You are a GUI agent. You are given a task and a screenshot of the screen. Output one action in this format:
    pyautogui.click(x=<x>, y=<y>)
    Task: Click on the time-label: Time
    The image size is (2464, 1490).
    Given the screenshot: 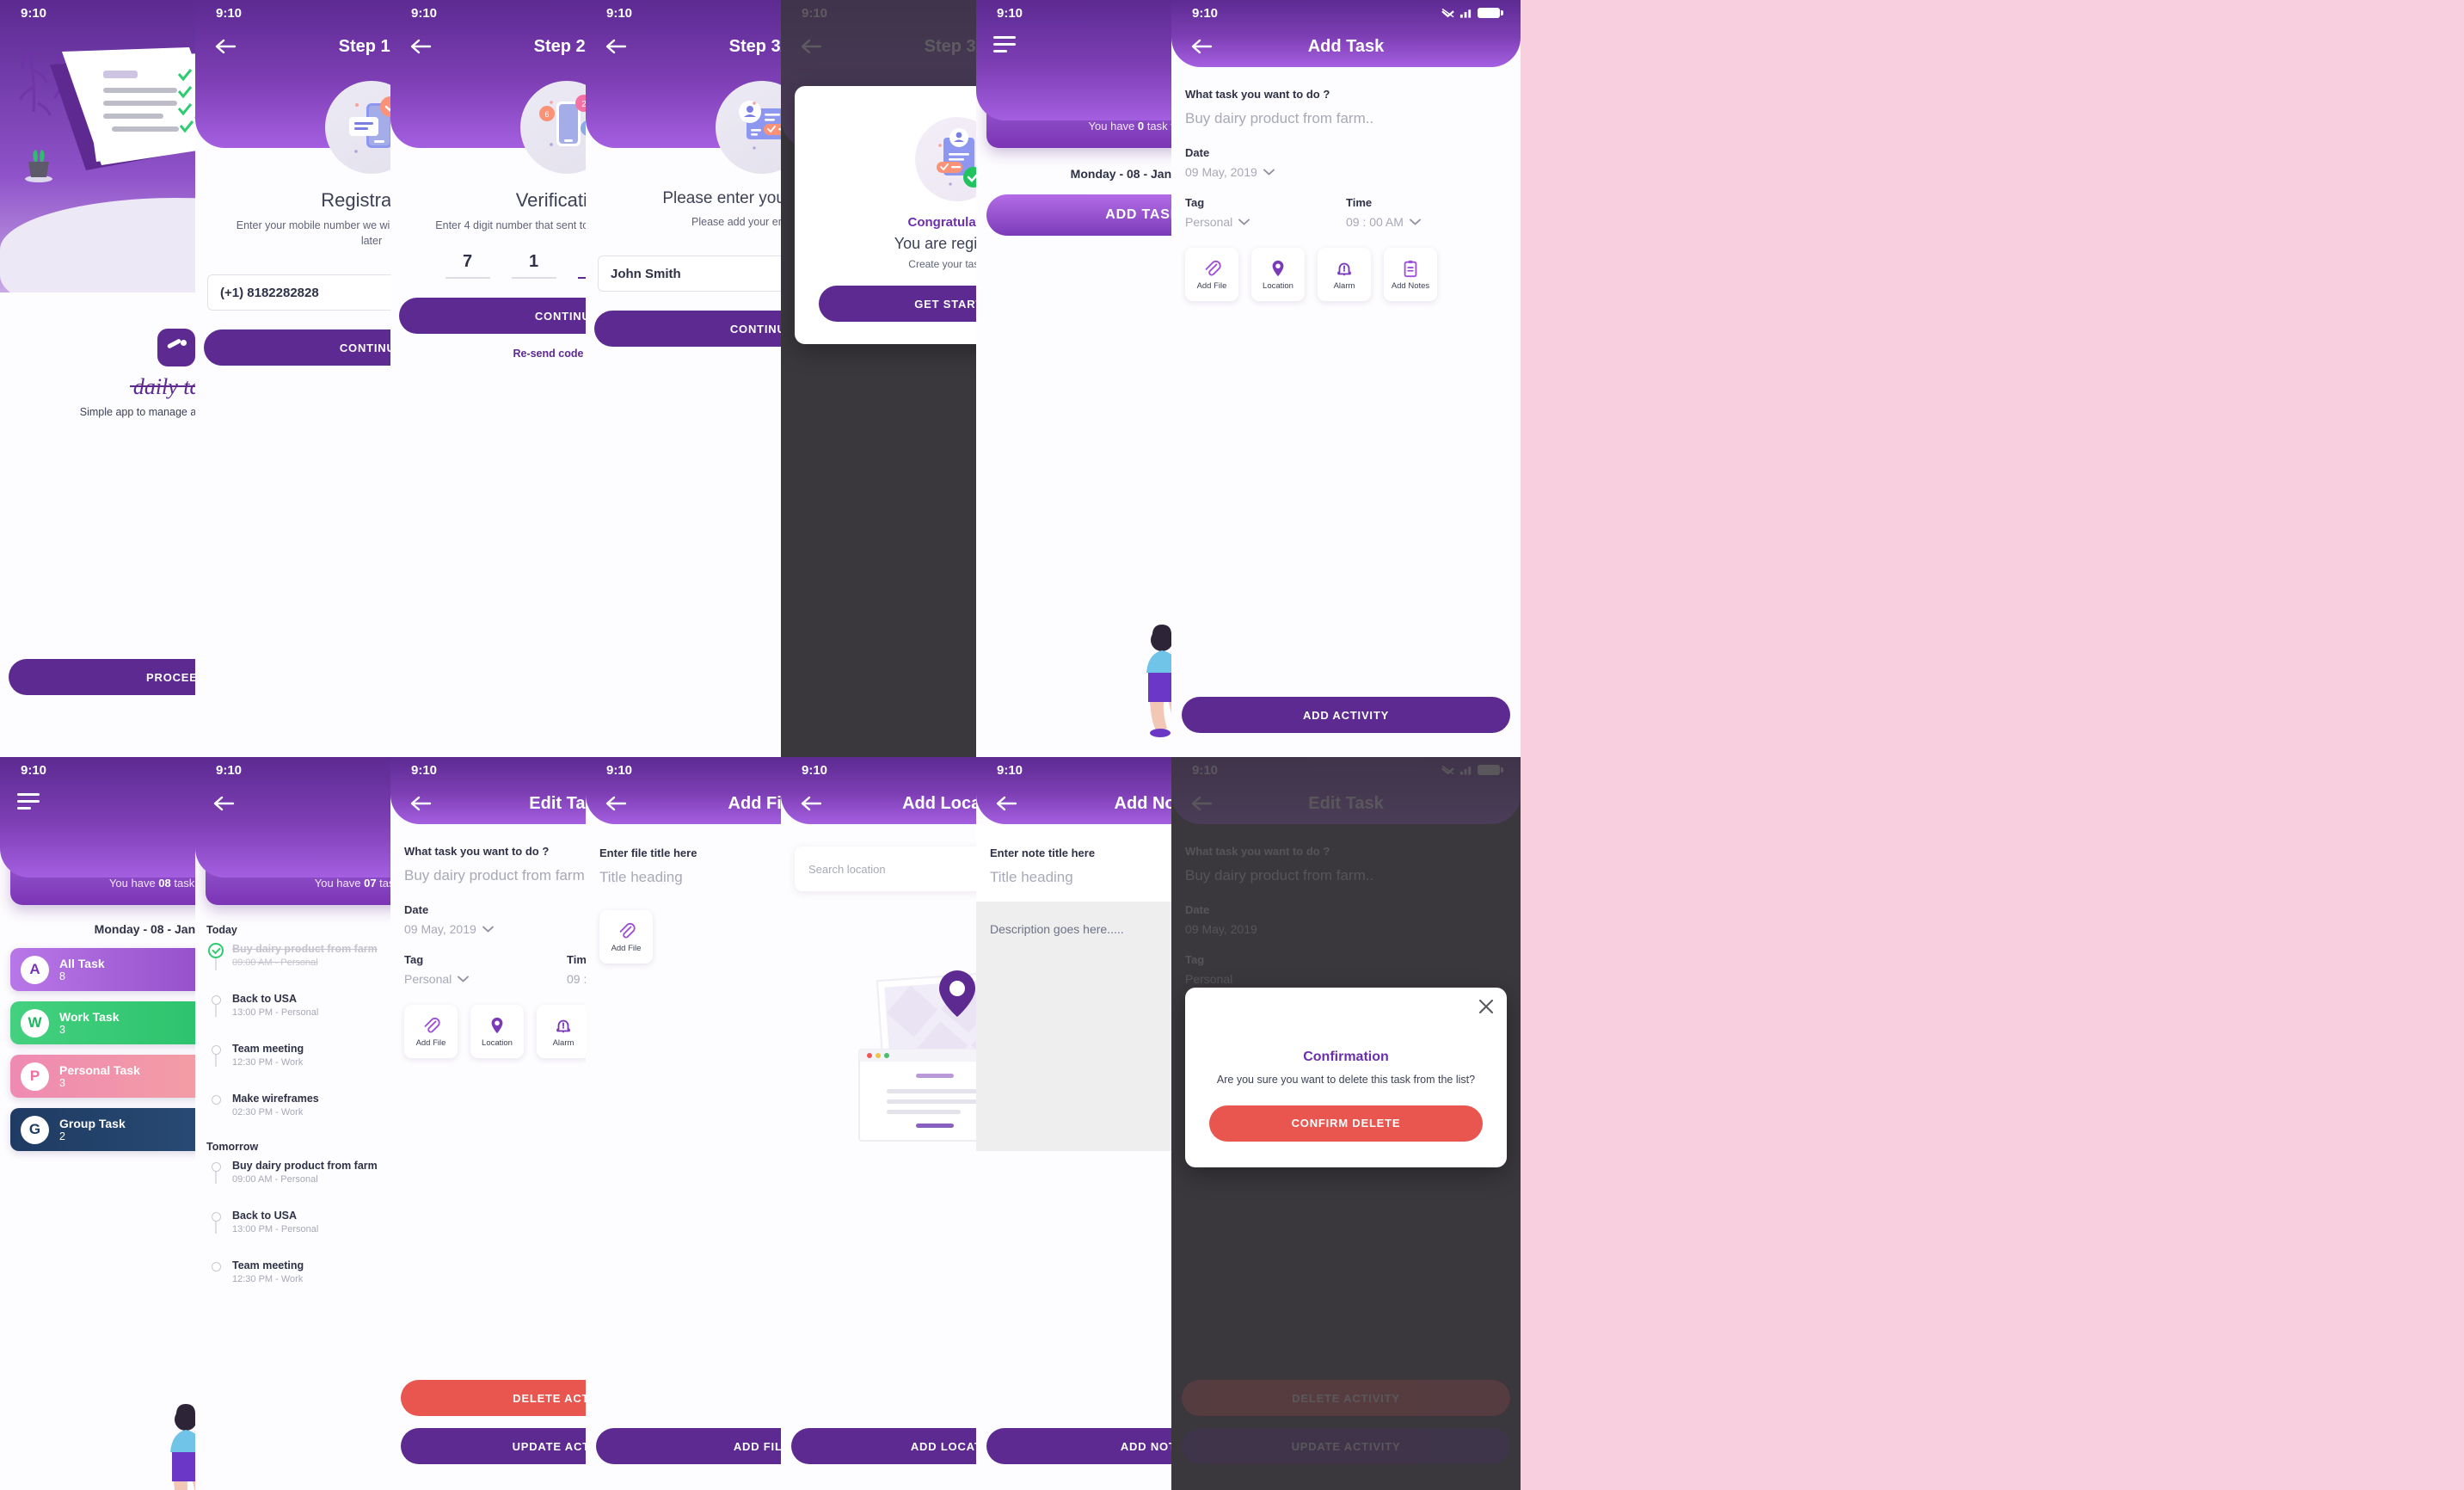 What is the action you would take?
    pyautogui.click(x=1360, y=202)
    